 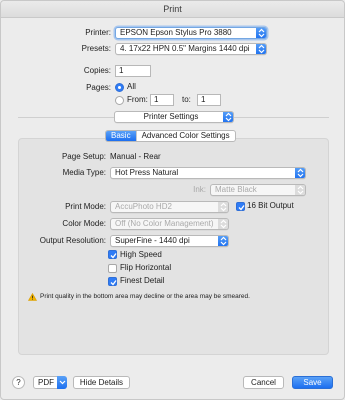 I want to click on color-mode-label: Color Mode:, so click(x=84, y=223).